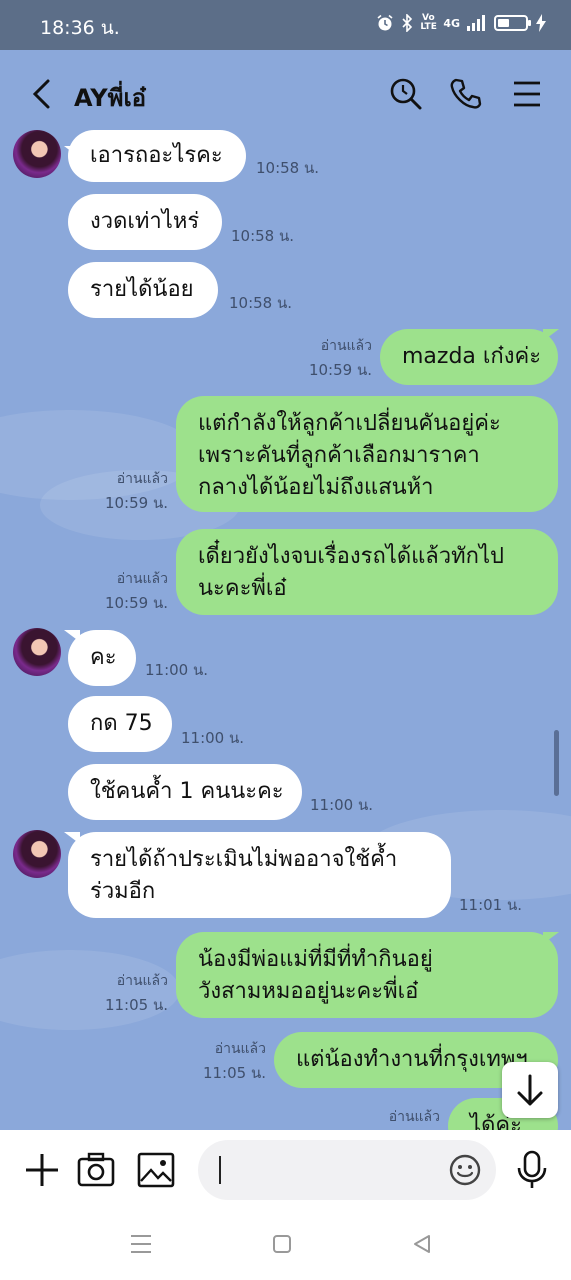 This screenshot has height=1280, width=571. I want to click on volte-icon: Vo LTE, so click(428, 22).